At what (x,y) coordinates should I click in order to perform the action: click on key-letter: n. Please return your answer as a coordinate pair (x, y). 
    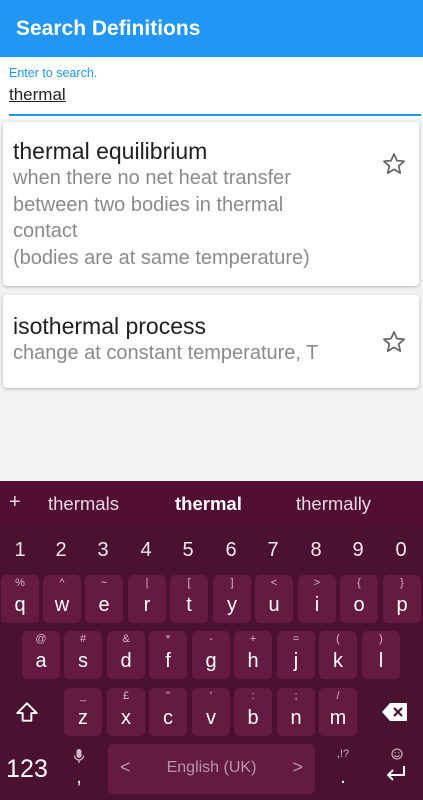
    Looking at the image, I should click on (296, 718).